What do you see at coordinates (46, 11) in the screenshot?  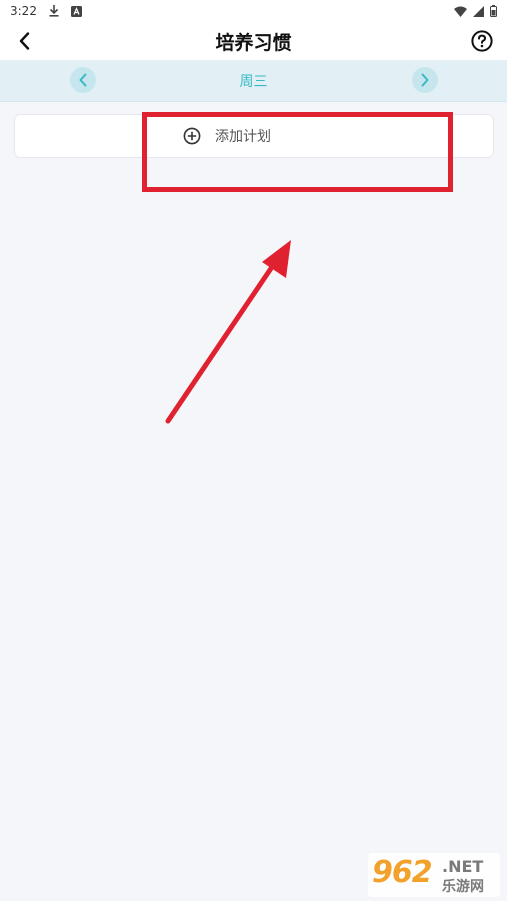 I see `status-left: 3:22` at bounding box center [46, 11].